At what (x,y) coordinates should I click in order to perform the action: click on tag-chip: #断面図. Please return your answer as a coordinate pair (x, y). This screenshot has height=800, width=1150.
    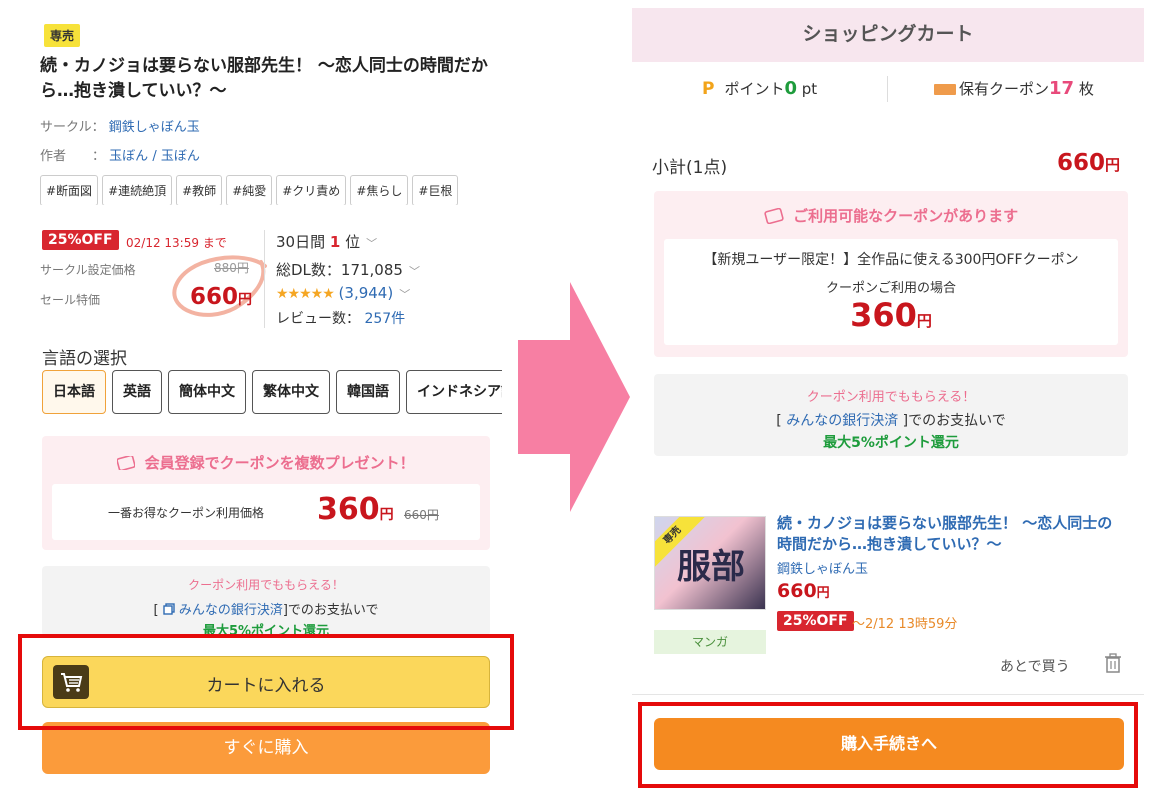
    Looking at the image, I should click on (69, 190).